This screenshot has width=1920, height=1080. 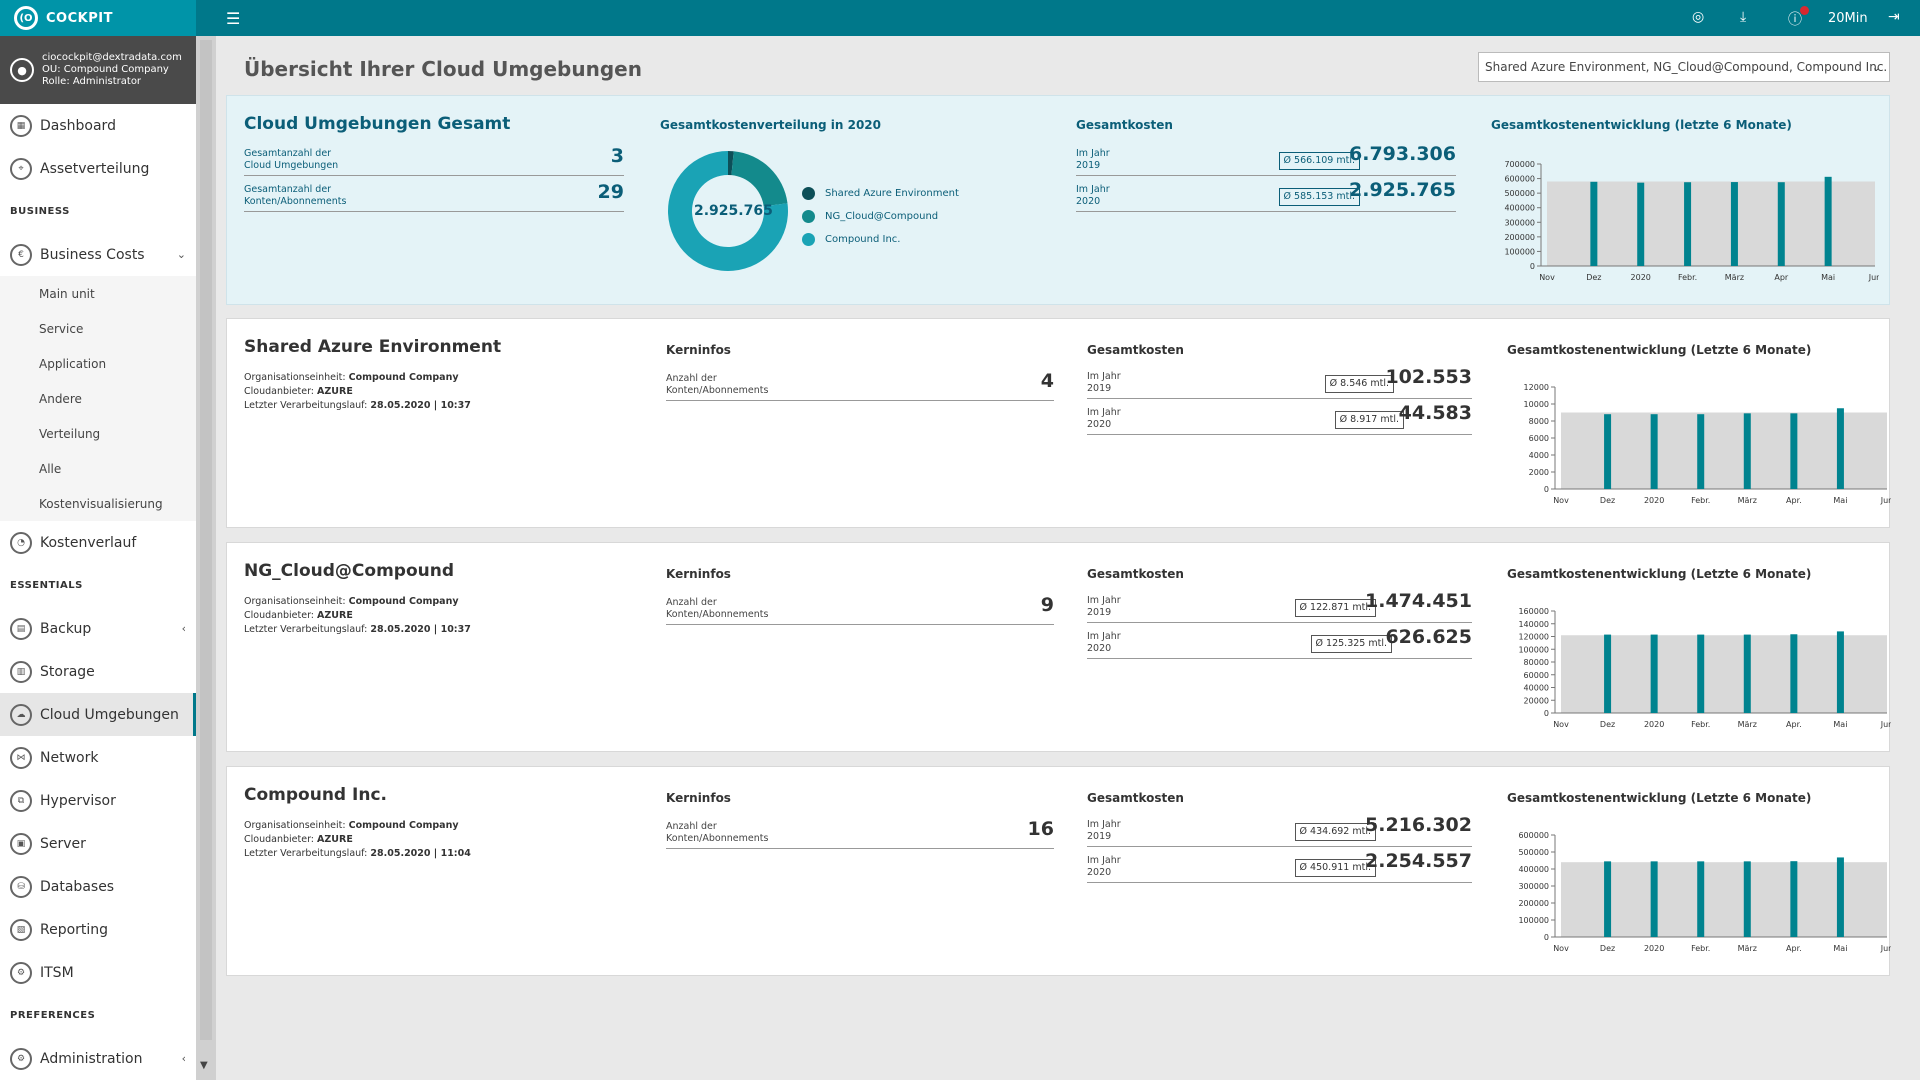 I want to click on environment-name: Compound Inc., so click(x=315, y=795).